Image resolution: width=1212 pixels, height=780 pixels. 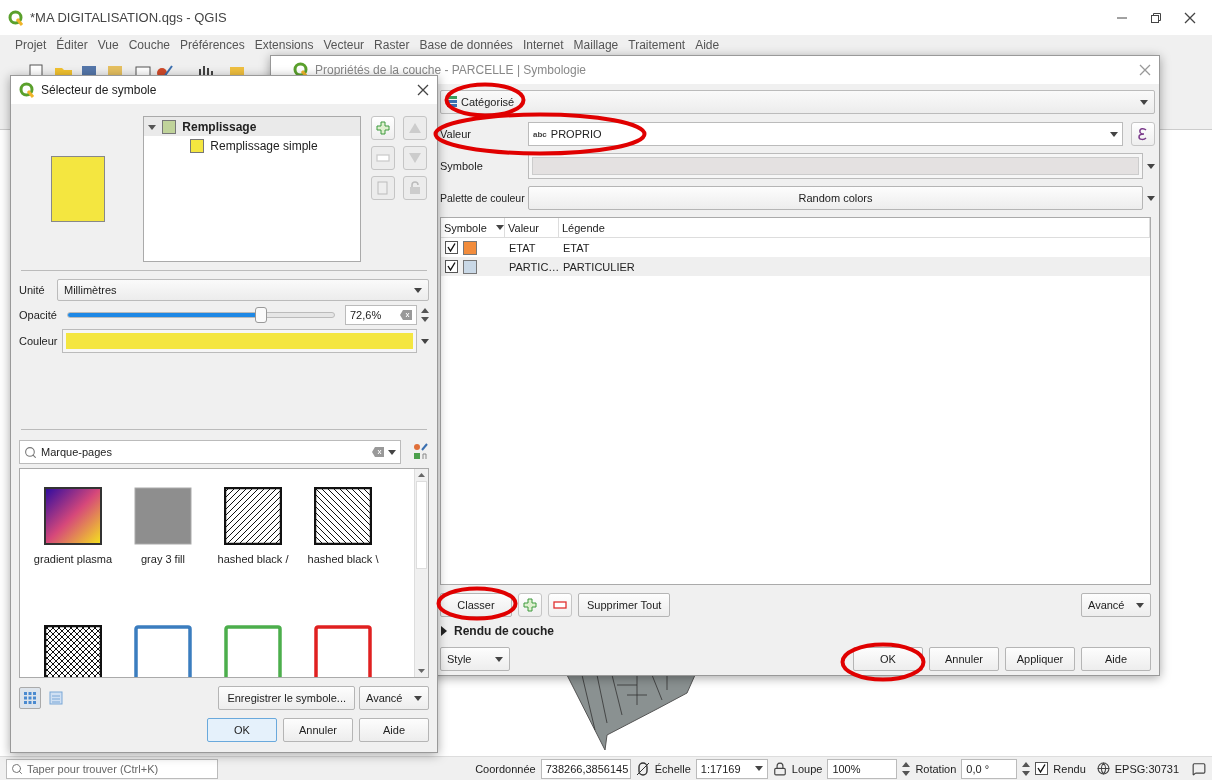 I want to click on dialog-title: Sélecteur de symbole, so click(x=99, y=90).